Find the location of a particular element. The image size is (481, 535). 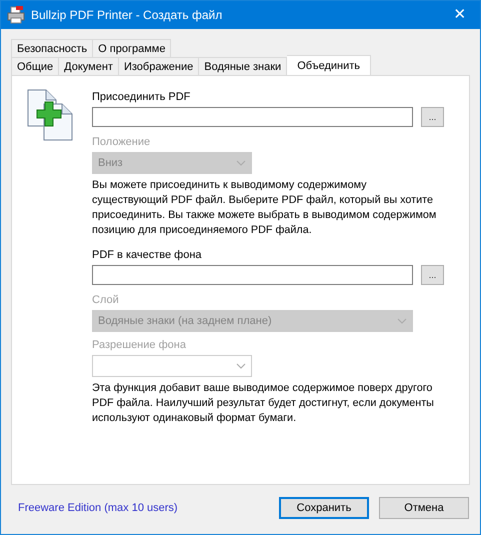

field-label: Положение is located at coordinates (122, 142).